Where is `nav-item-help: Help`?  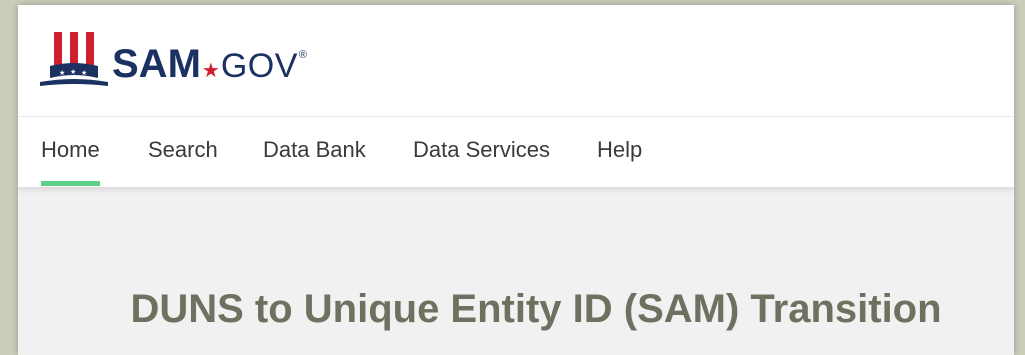 nav-item-help: Help is located at coordinates (619, 162).